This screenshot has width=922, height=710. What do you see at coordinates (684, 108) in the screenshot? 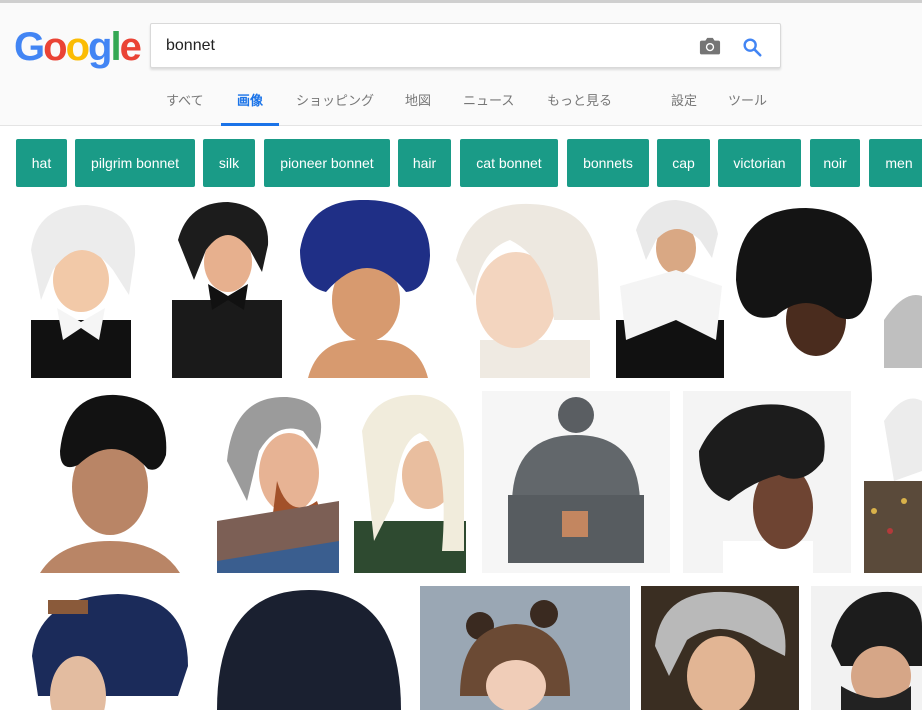
I see `tab-settings: 設定` at bounding box center [684, 108].